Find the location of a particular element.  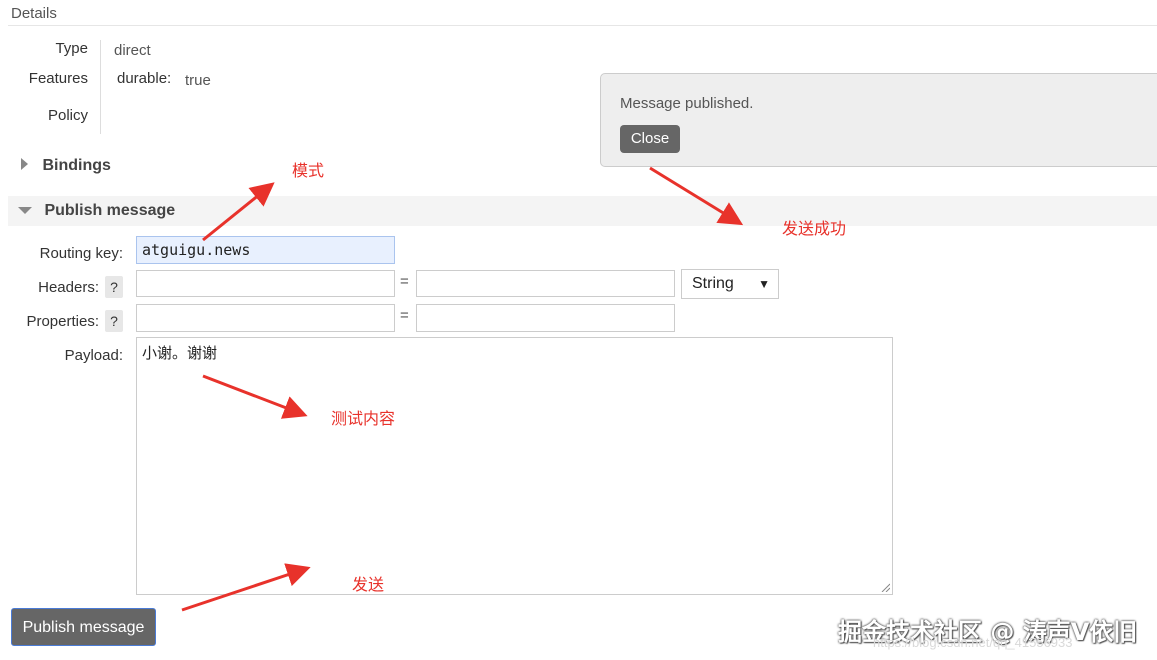

details-vertical-divider is located at coordinates (100, 87).